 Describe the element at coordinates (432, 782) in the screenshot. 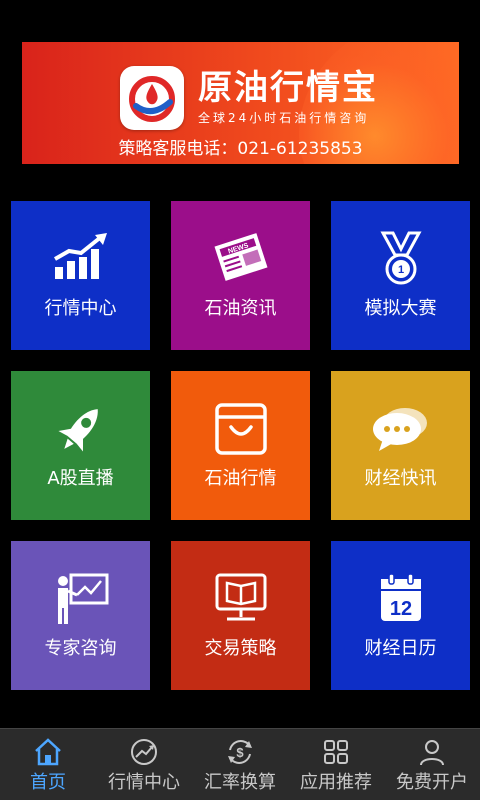

I see `nav-label: 免费开户` at that location.